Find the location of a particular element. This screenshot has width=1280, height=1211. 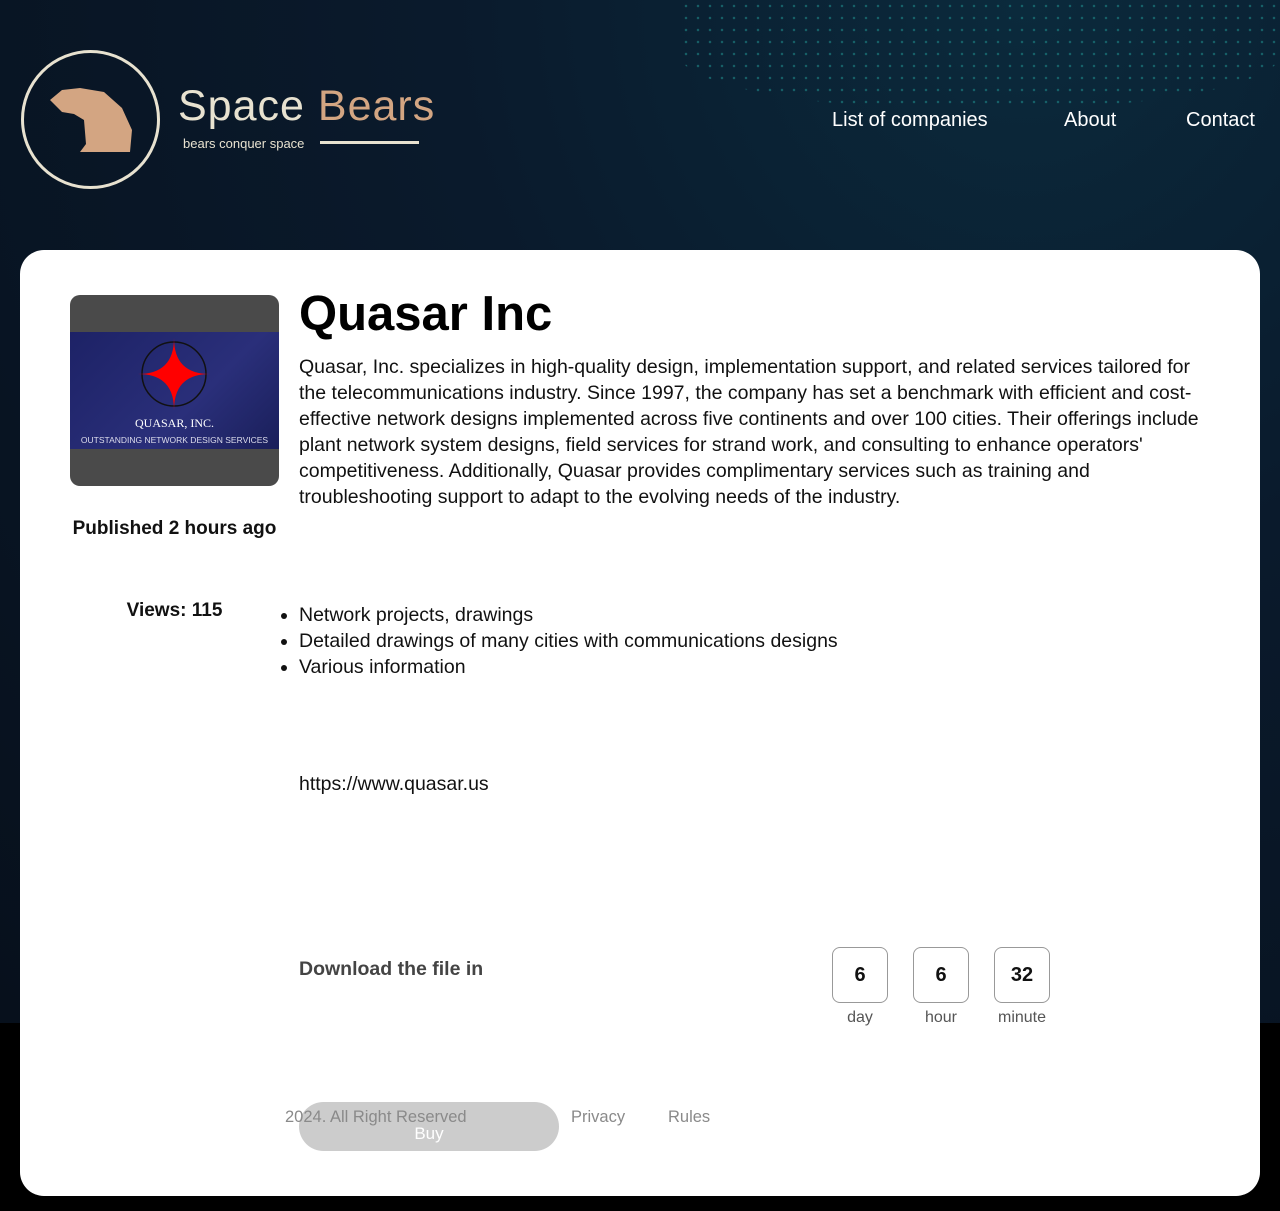

tagline-bar is located at coordinates (369, 142).